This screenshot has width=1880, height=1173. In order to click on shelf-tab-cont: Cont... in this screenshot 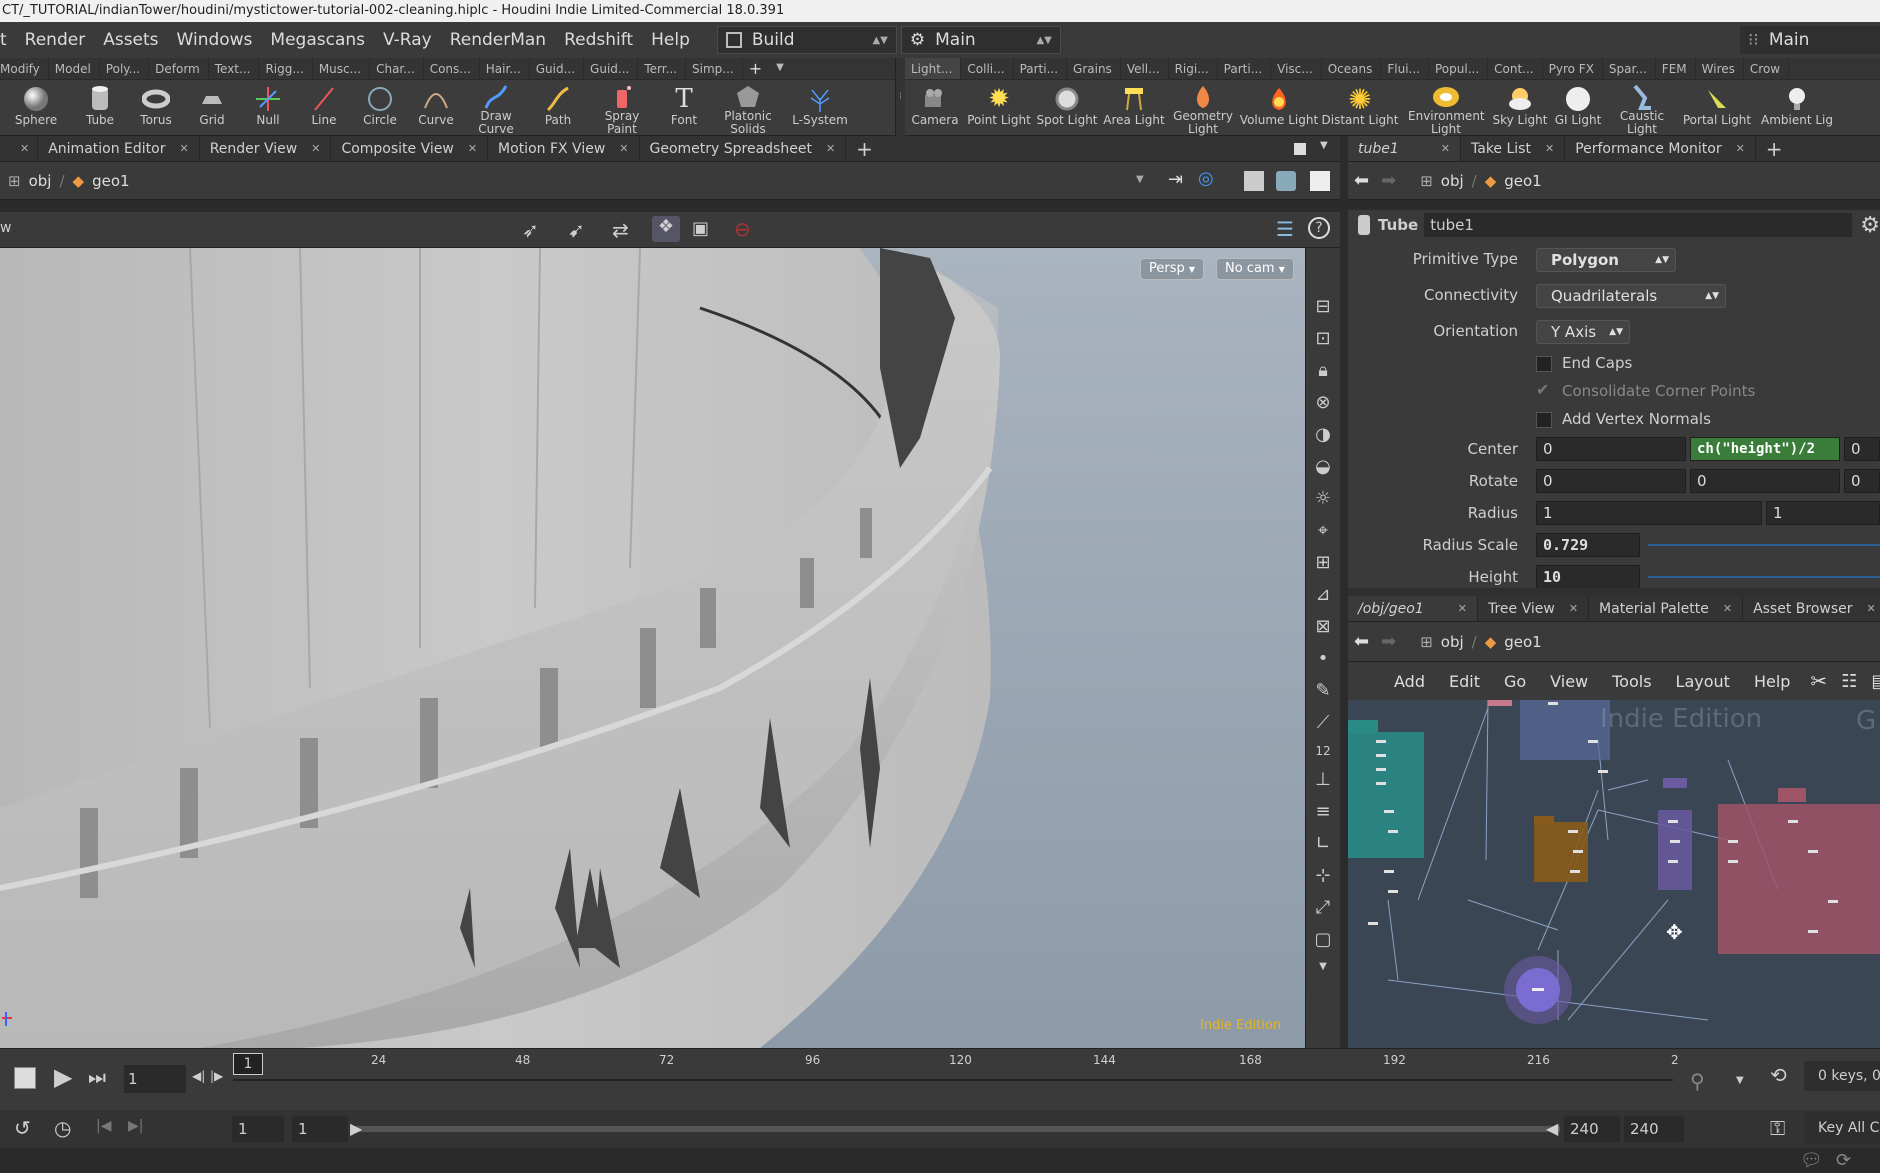, I will do `click(1515, 68)`.